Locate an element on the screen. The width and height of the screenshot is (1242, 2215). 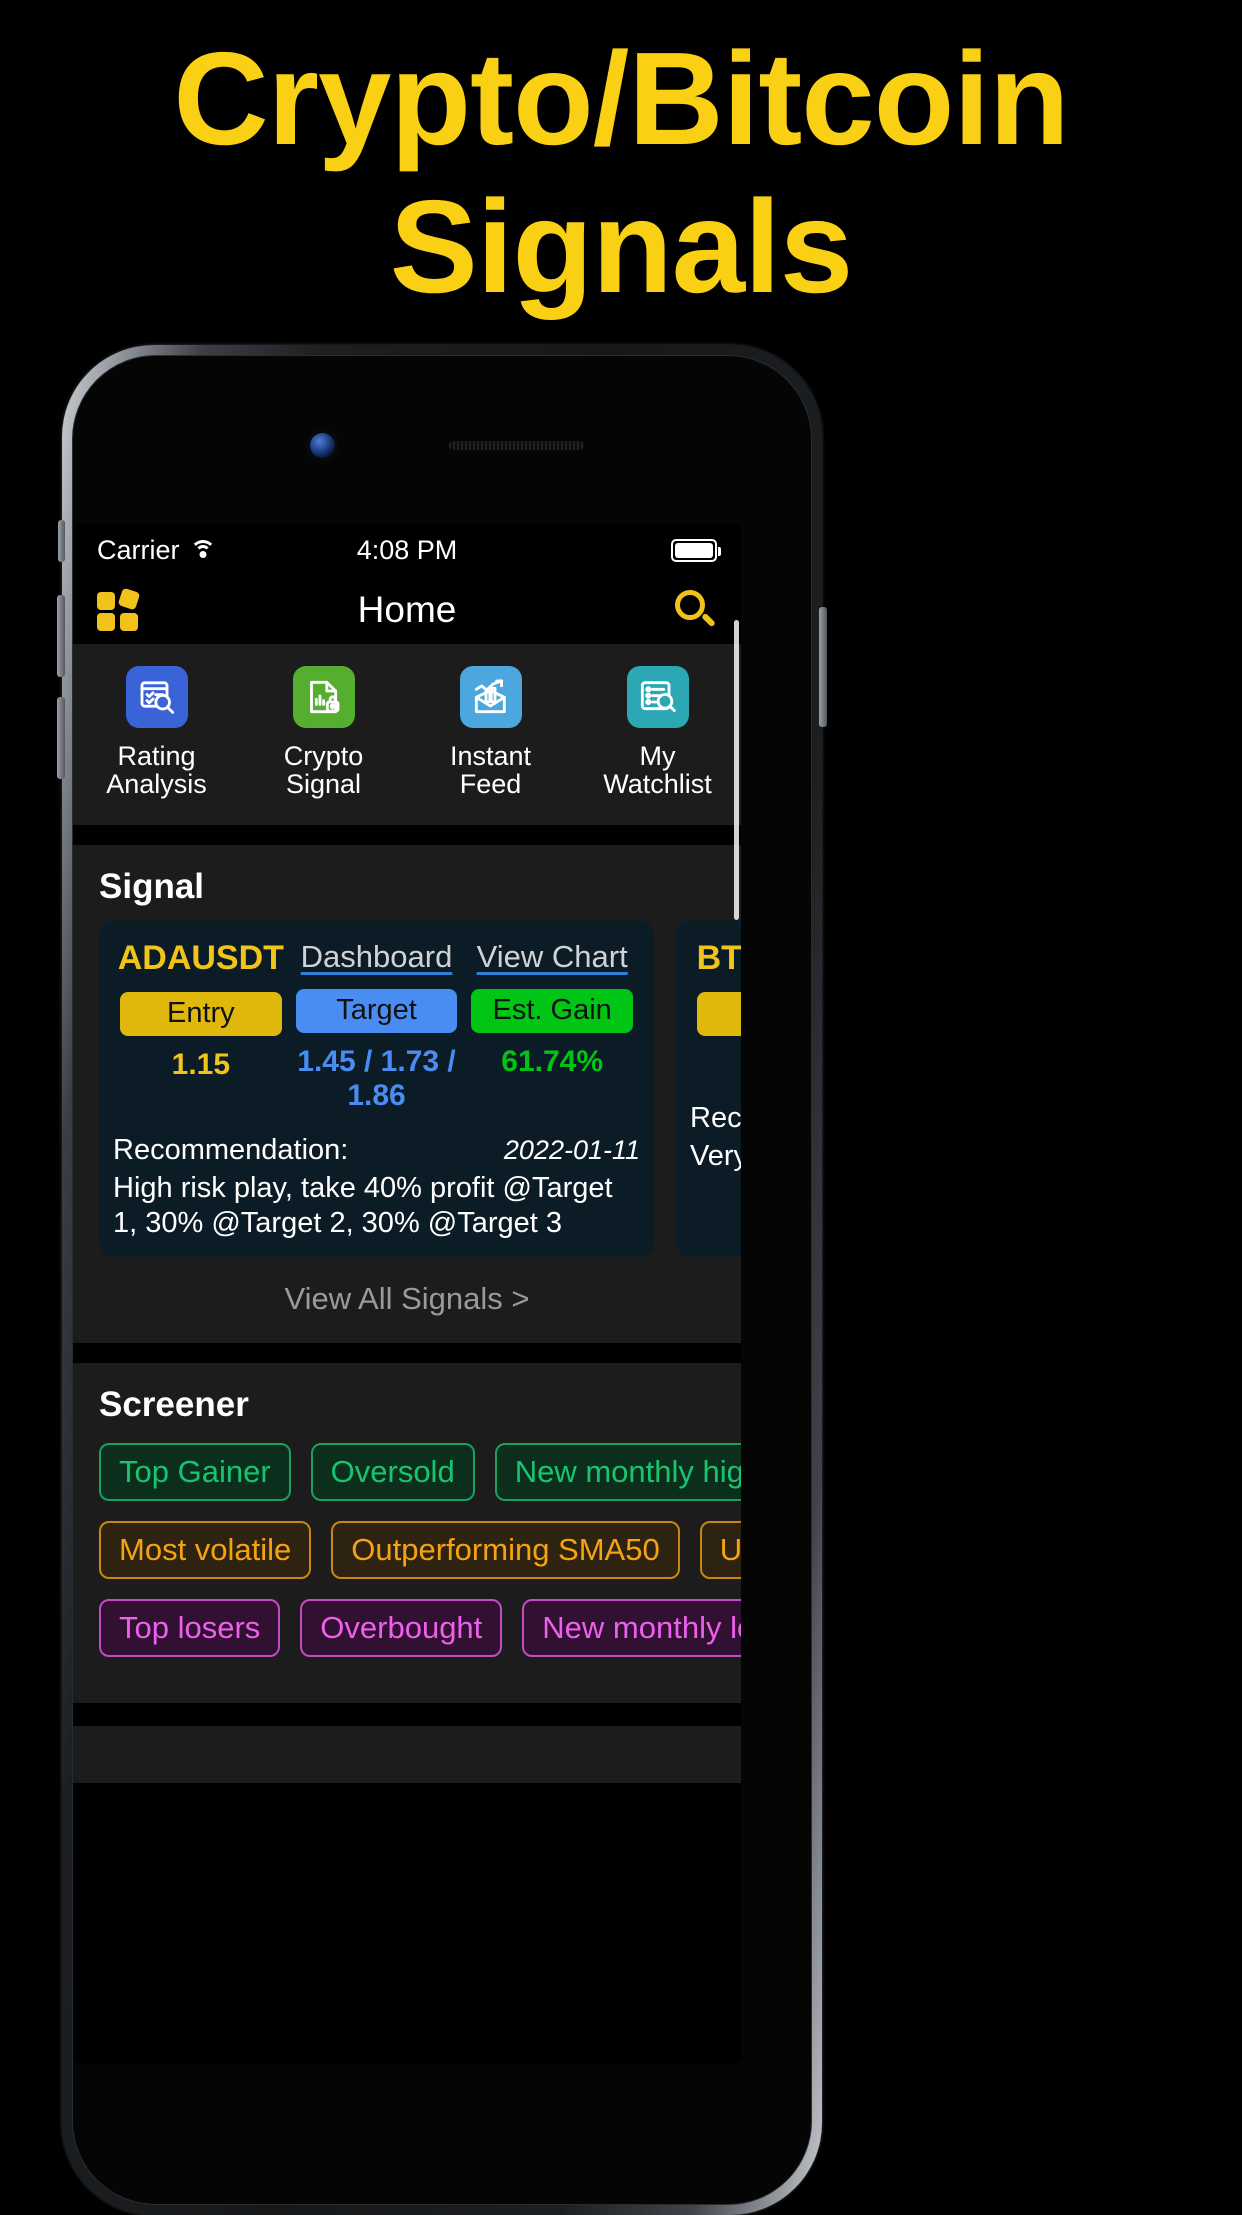
document-search-icon is located at coordinates (156, 697).